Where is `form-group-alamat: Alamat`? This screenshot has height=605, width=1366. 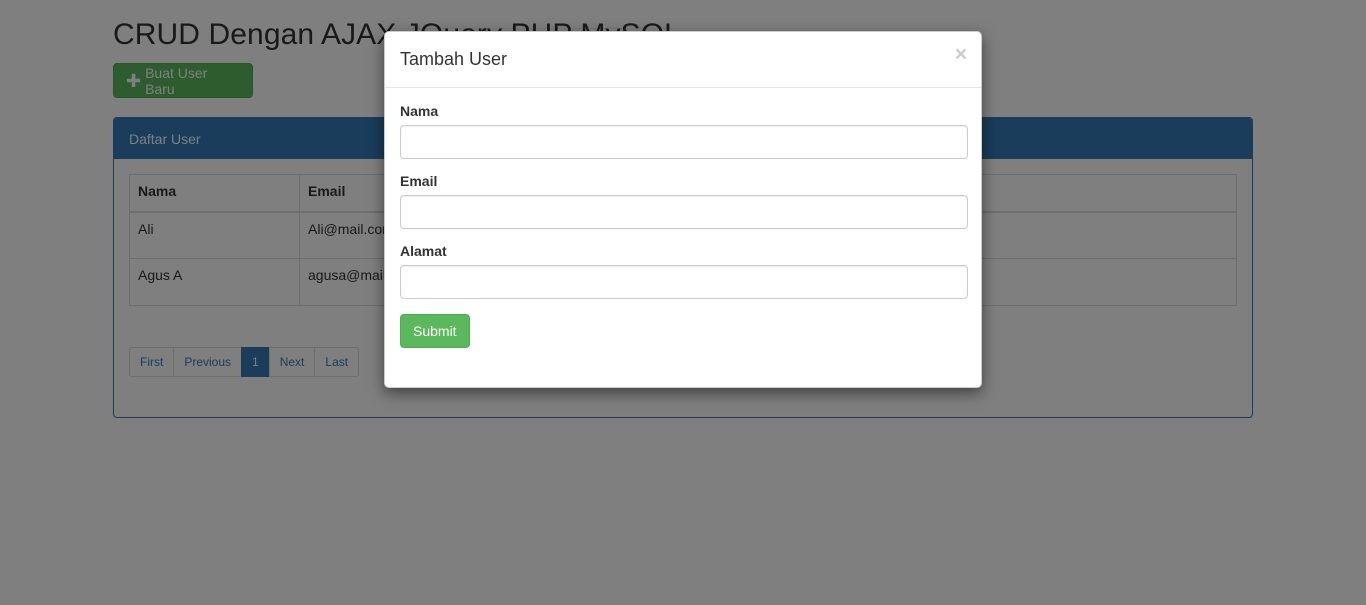
form-group-alamat: Alamat is located at coordinates (684, 271).